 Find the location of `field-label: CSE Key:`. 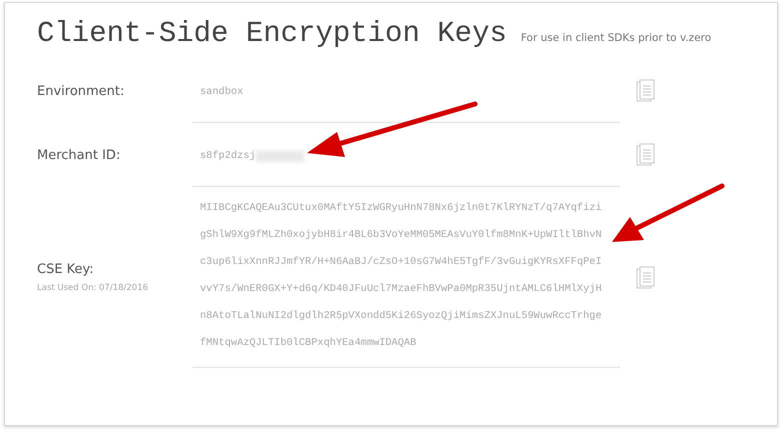

field-label: CSE Key: is located at coordinates (66, 269).